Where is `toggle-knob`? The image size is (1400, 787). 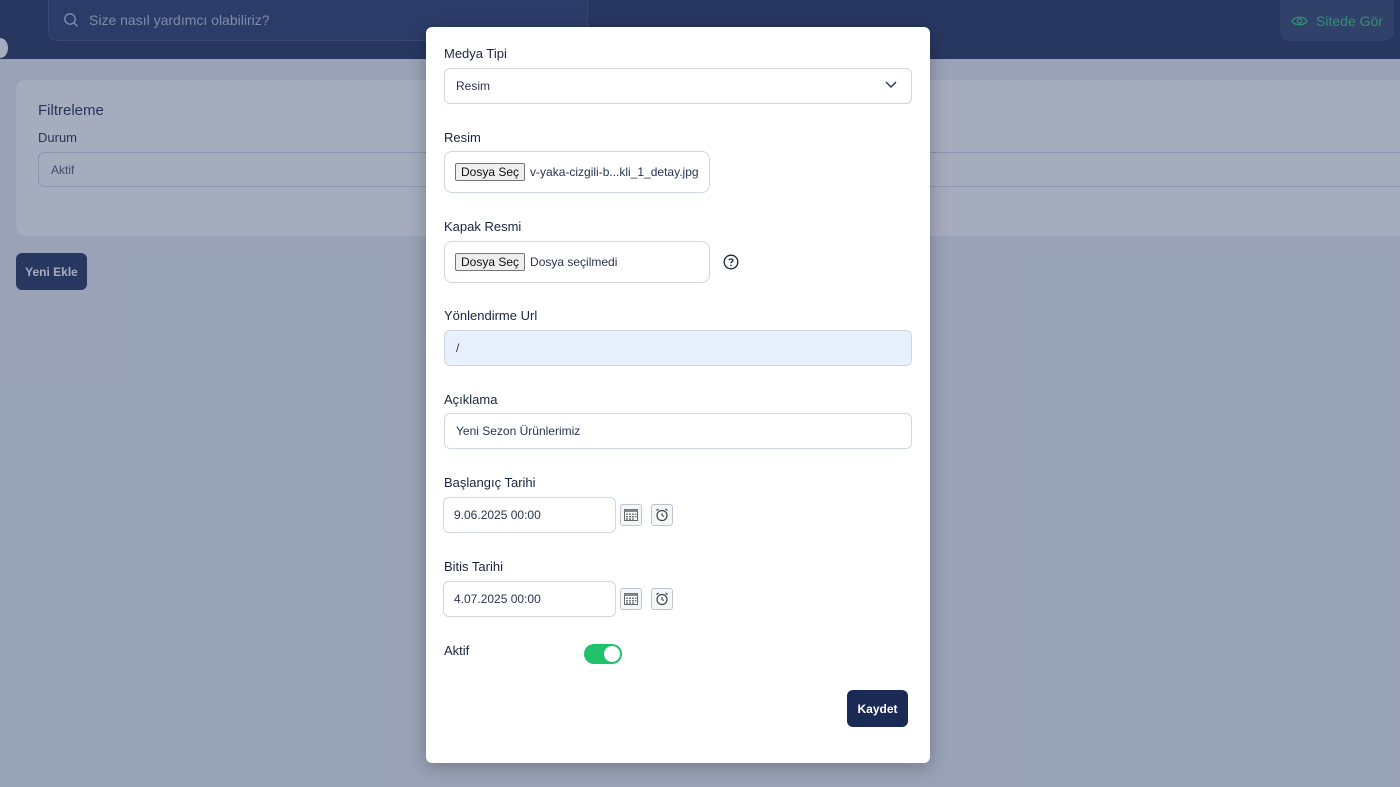 toggle-knob is located at coordinates (612, 654).